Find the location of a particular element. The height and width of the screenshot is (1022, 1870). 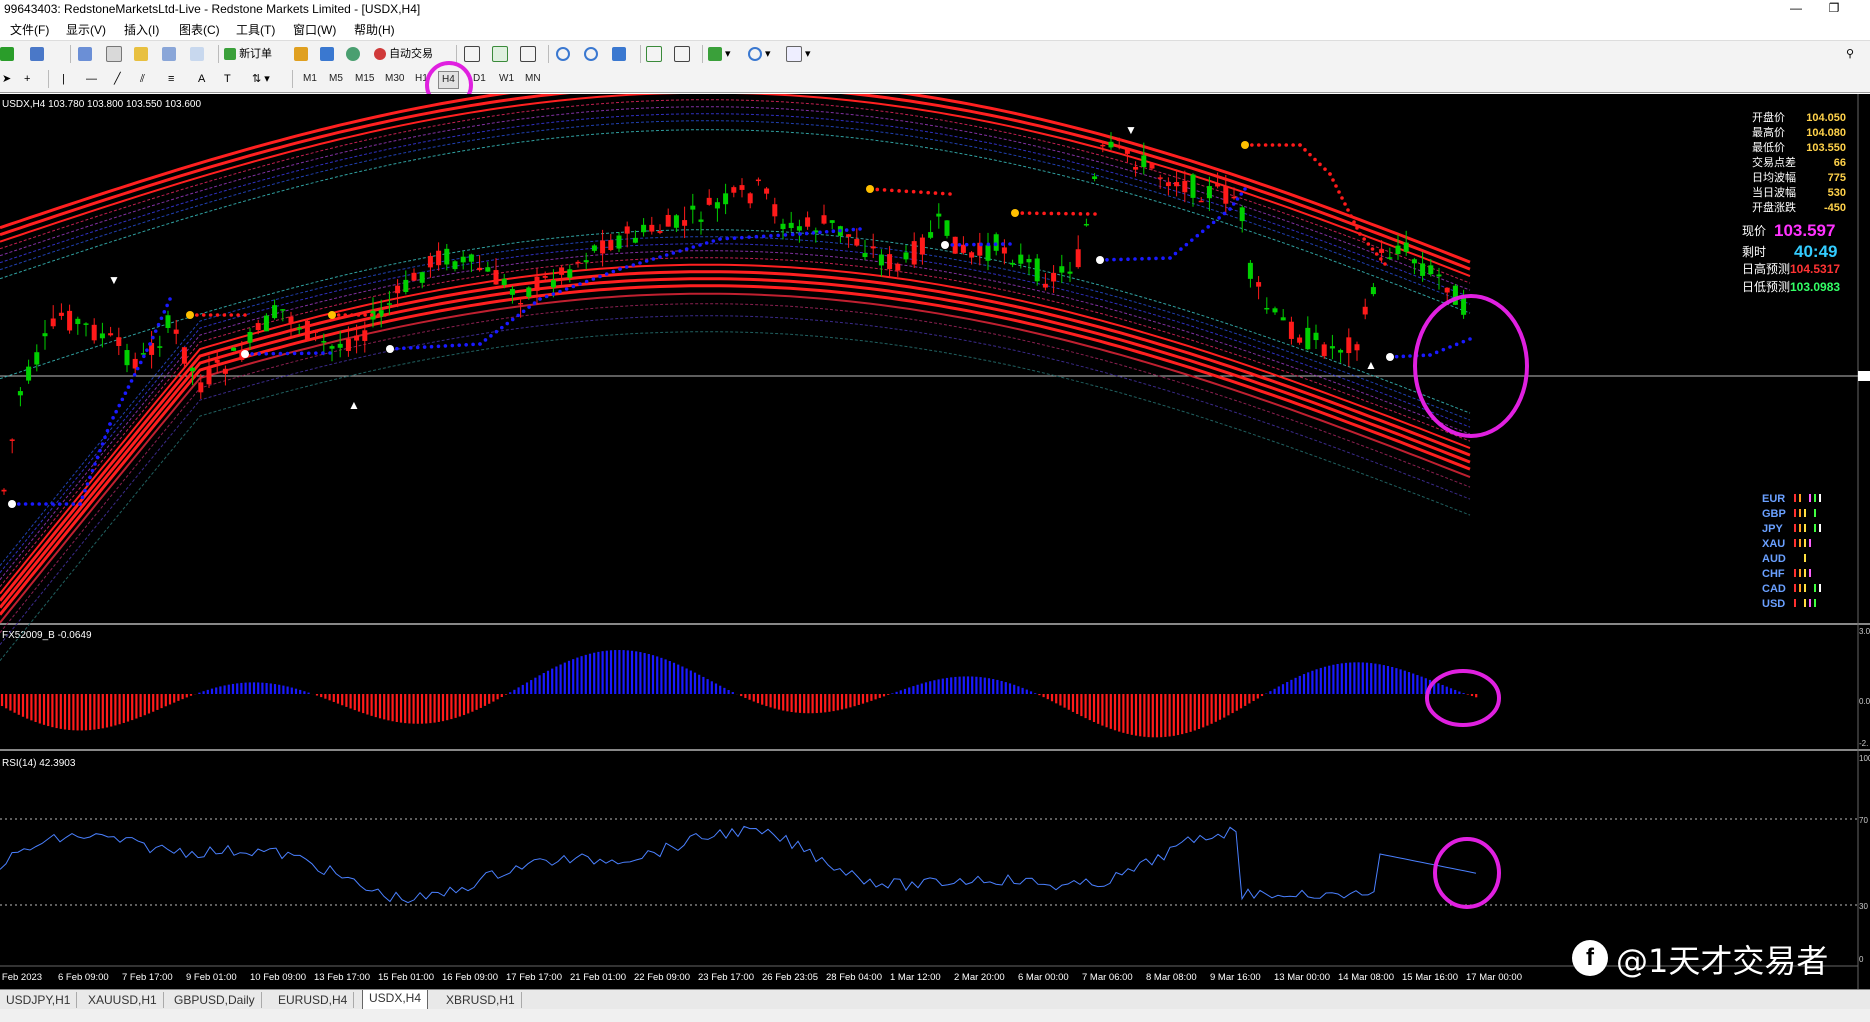

candle-chart-icon is located at coordinates (500, 54).